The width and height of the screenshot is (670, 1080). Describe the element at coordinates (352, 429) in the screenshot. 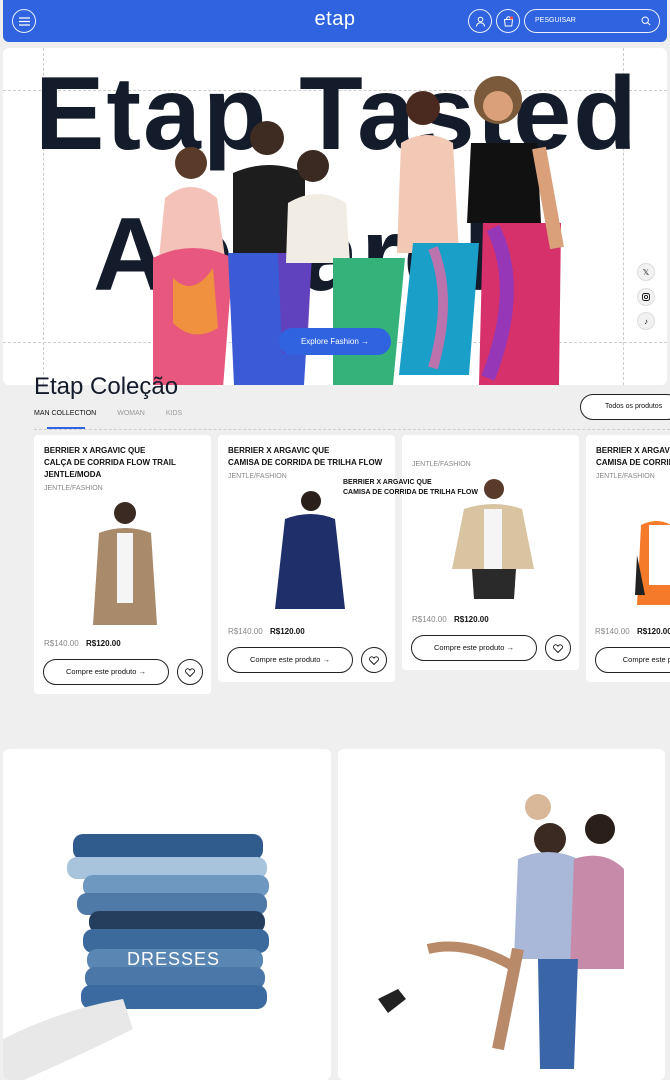

I see `tabs-divider` at that location.